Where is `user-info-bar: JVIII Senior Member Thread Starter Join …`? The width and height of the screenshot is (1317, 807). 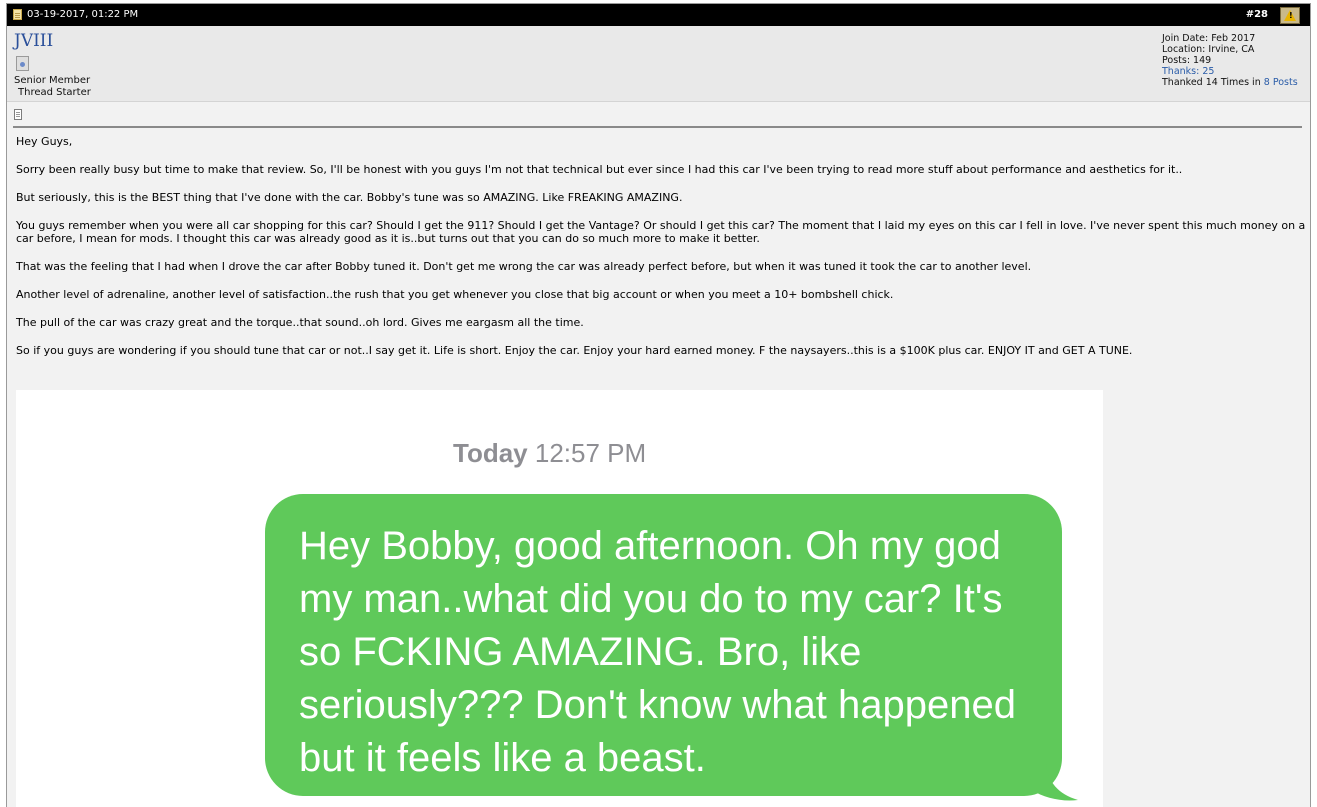
user-info-bar: JVIII Senior Member Thread Starter Join … is located at coordinates (658, 64).